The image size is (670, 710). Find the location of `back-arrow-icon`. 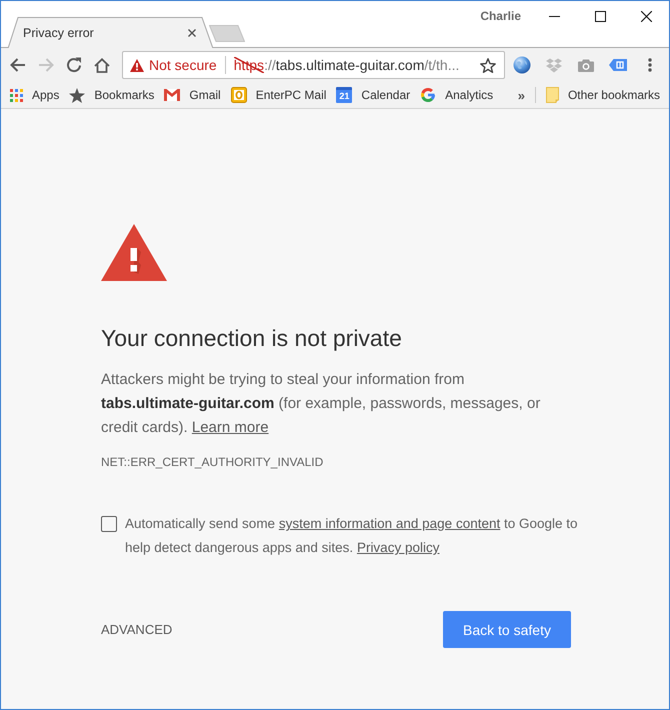

back-arrow-icon is located at coordinates (18, 65).